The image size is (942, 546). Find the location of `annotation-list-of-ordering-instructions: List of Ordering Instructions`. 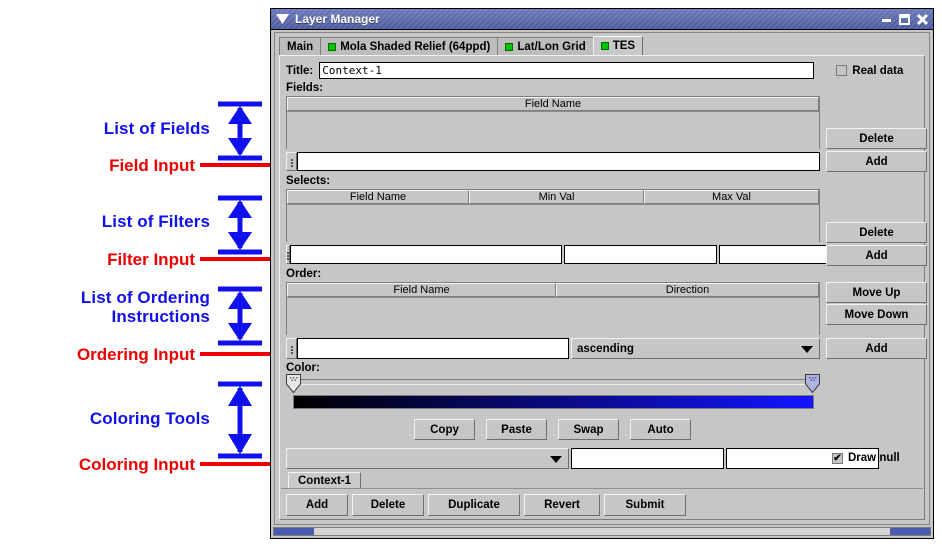

annotation-list-of-ordering-instructions: List of Ordering Instructions is located at coordinates (145, 307).